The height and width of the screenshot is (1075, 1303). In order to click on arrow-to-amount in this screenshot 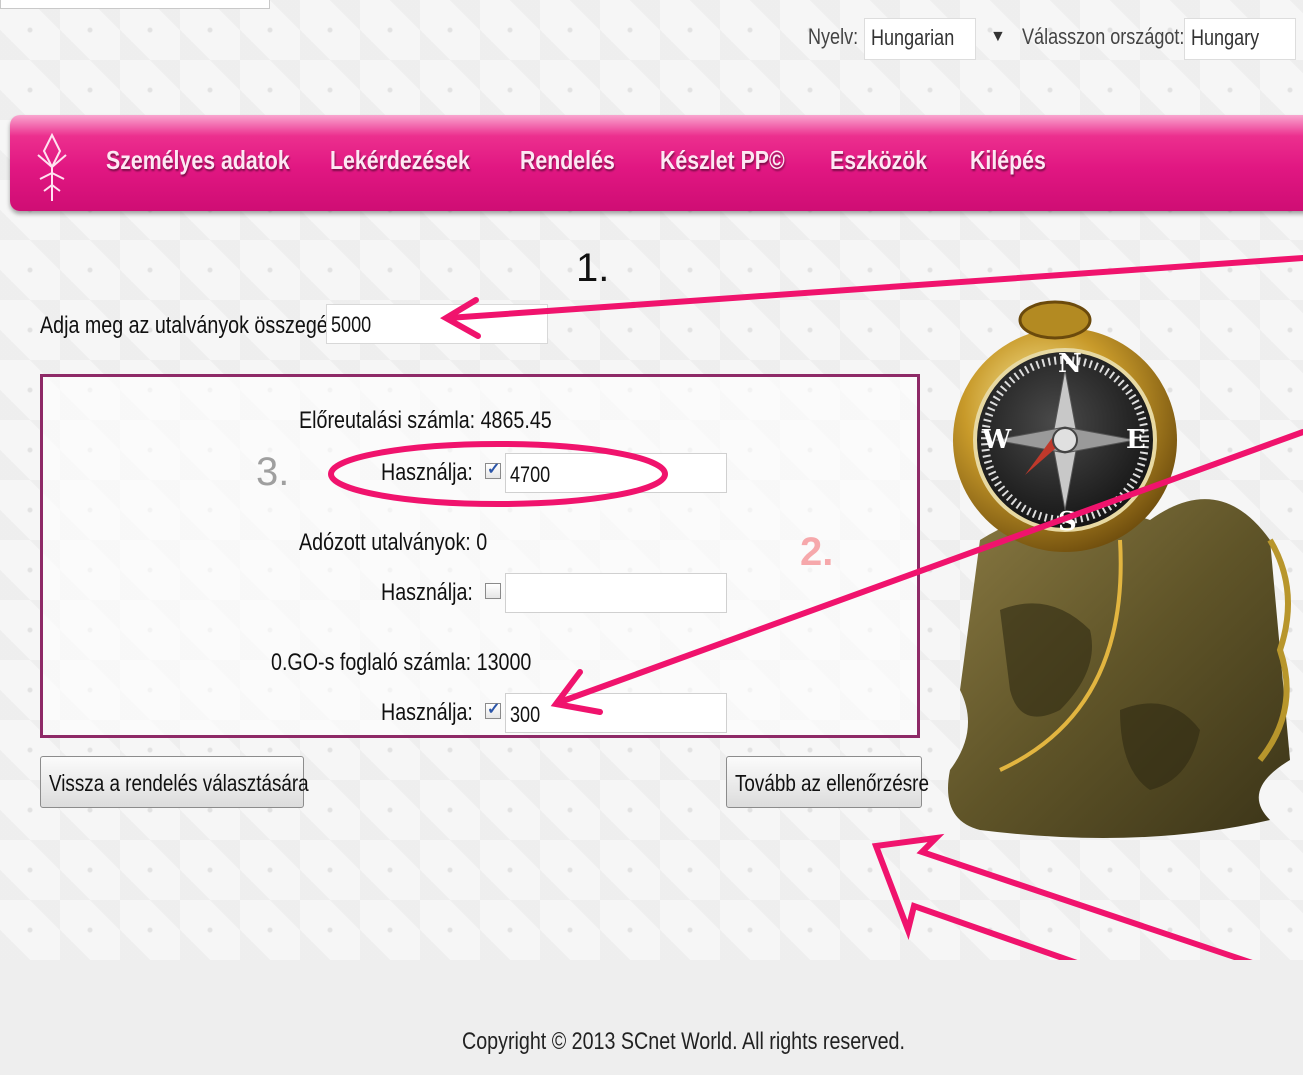, I will do `click(874, 288)`.